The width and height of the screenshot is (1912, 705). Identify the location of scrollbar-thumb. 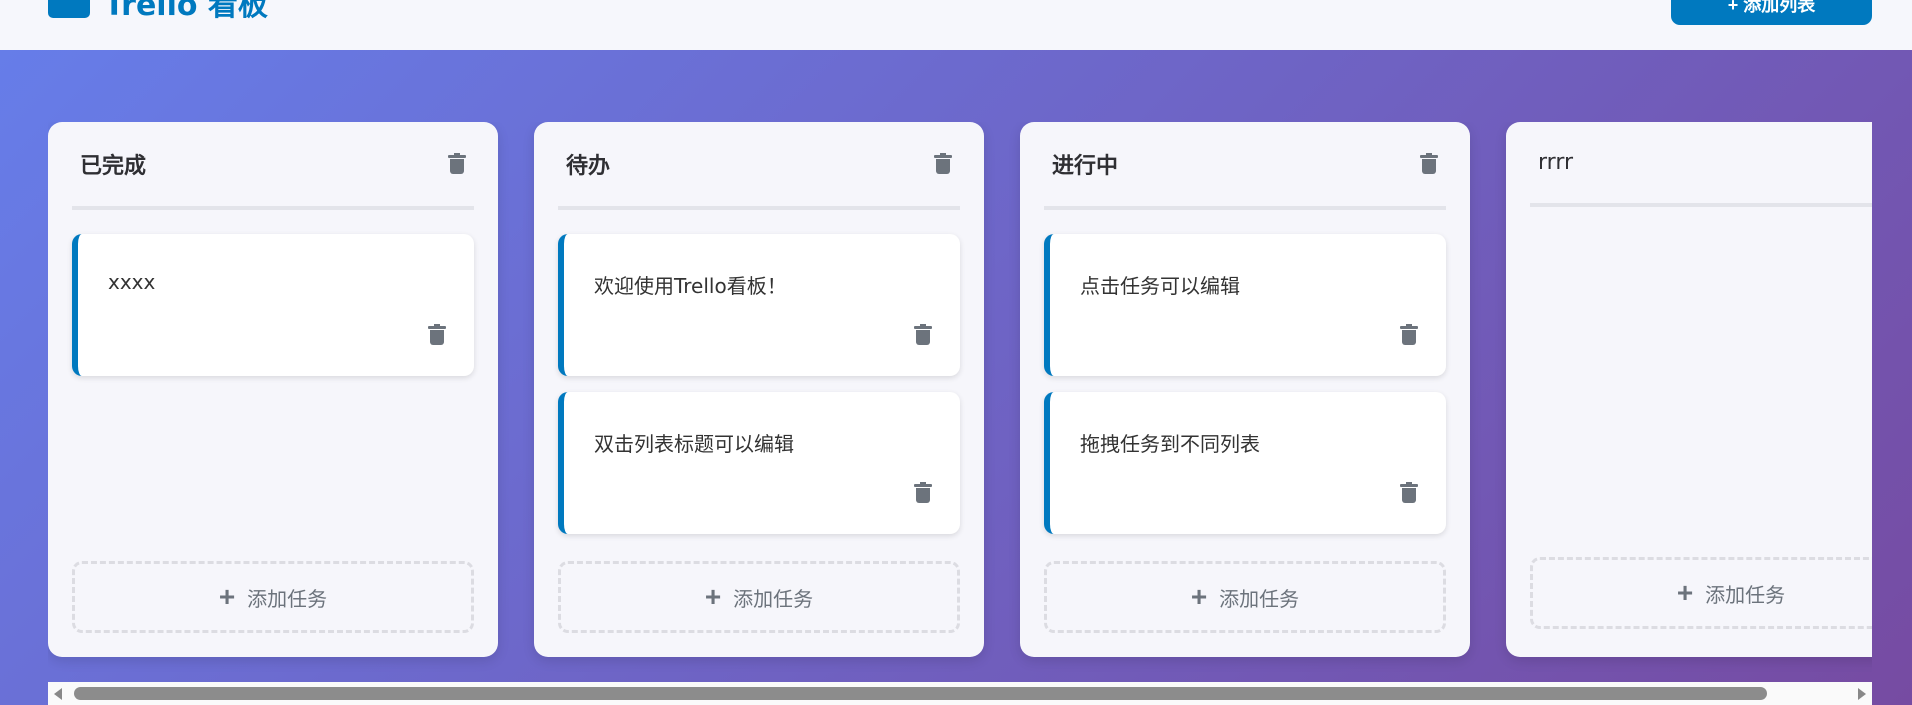
(920, 693).